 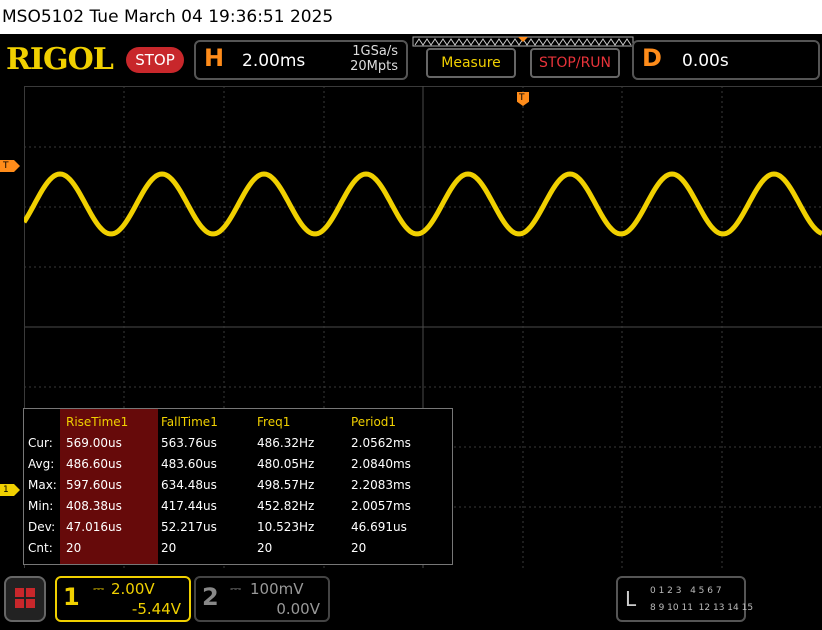 I want to click on table-row: Max: 597.60us 634.48us 498.57Hz 2.2083ms, so click(x=238, y=485).